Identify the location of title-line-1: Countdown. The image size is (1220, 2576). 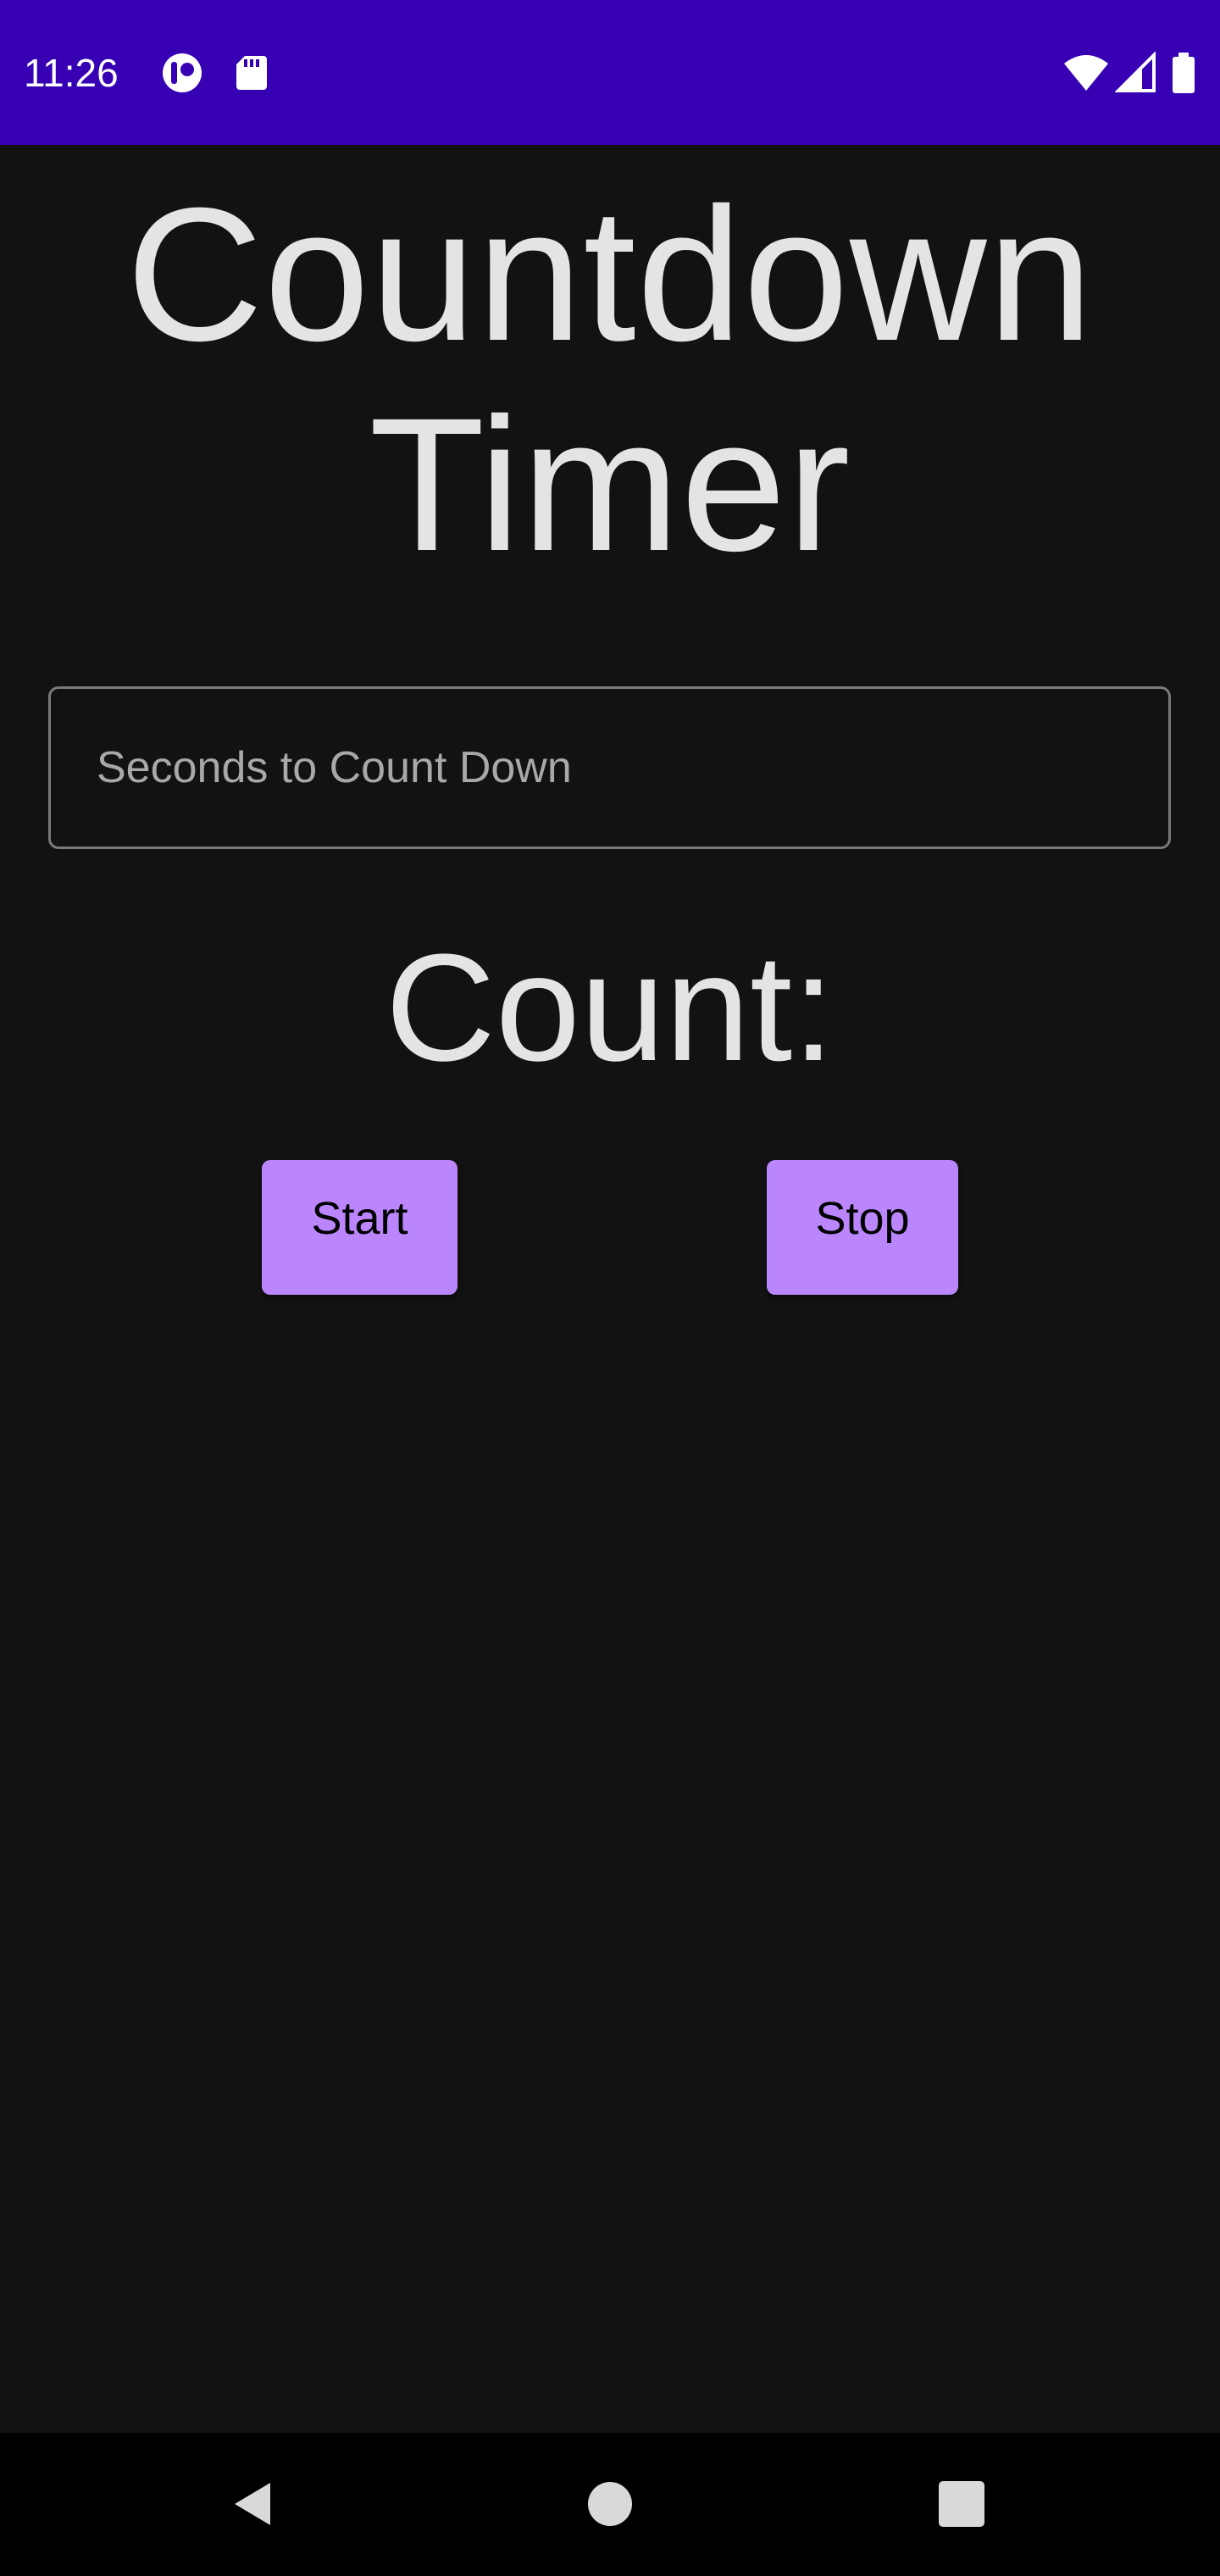
(610, 274).